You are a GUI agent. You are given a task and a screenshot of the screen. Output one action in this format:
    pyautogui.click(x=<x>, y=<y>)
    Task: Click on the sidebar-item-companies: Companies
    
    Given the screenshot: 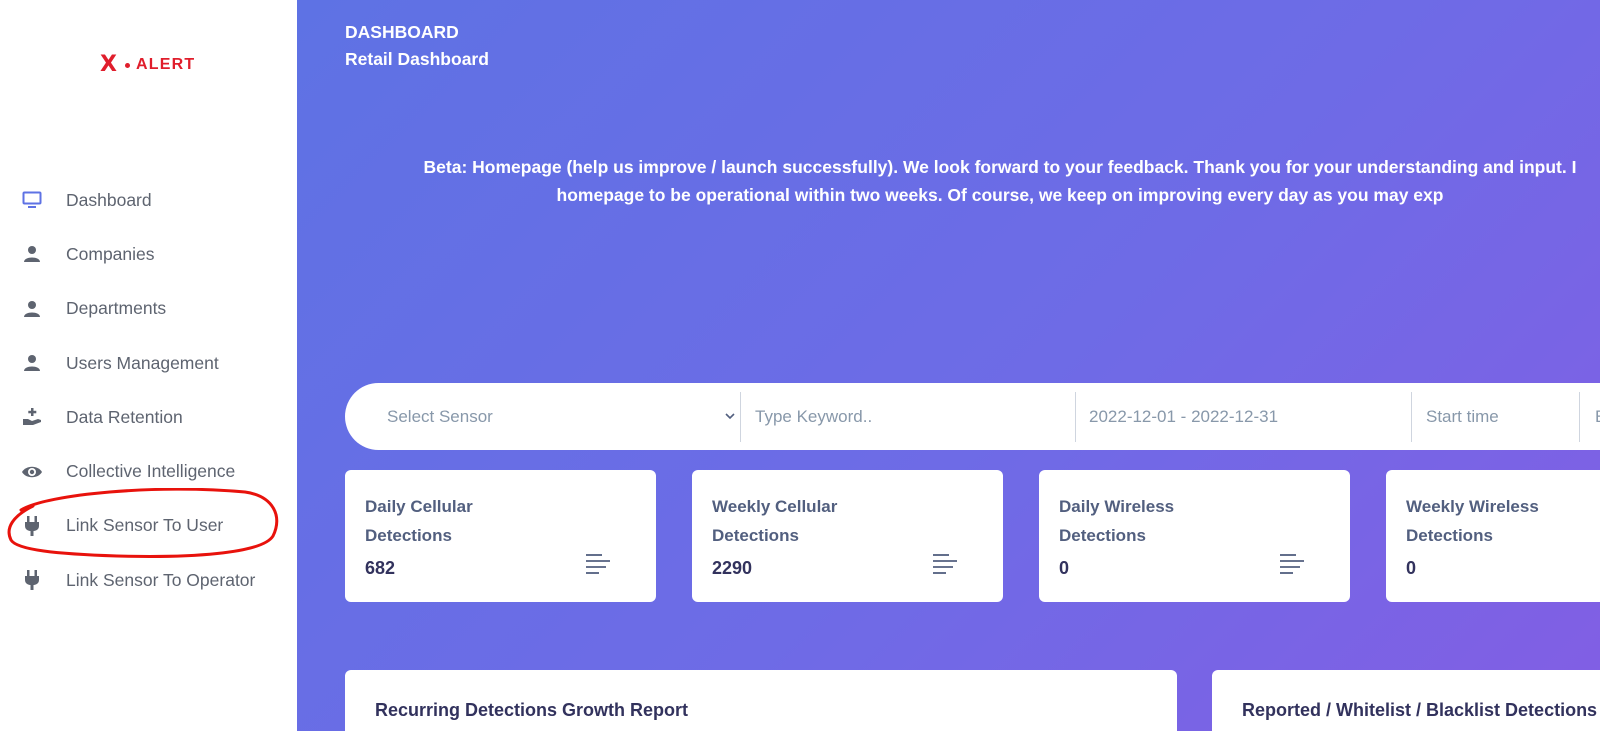 What is the action you would take?
    pyautogui.click(x=148, y=254)
    